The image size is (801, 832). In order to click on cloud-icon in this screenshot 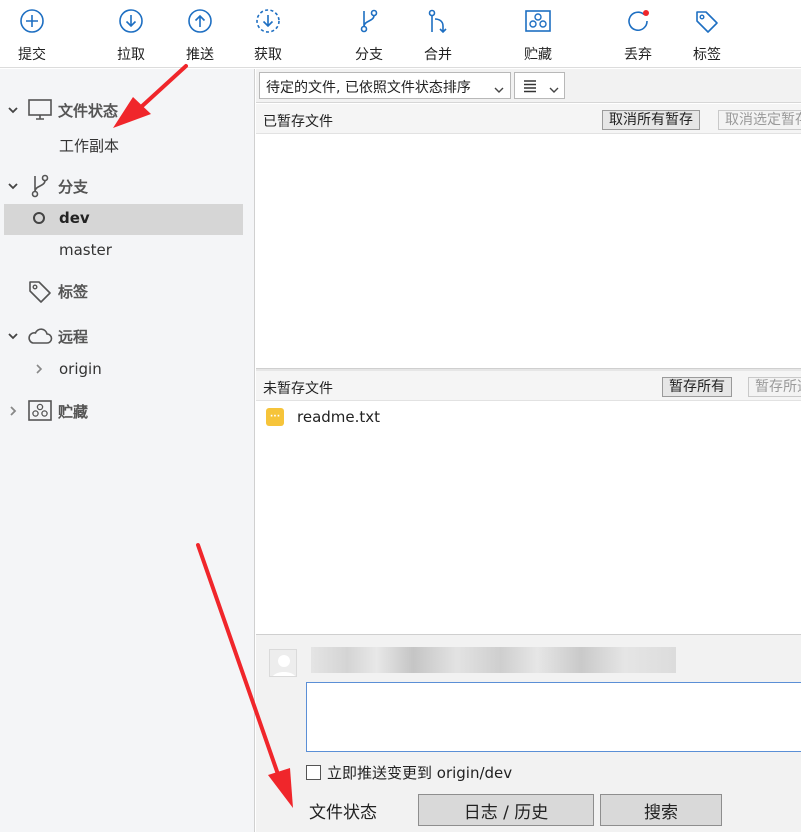, I will do `click(40, 336)`.